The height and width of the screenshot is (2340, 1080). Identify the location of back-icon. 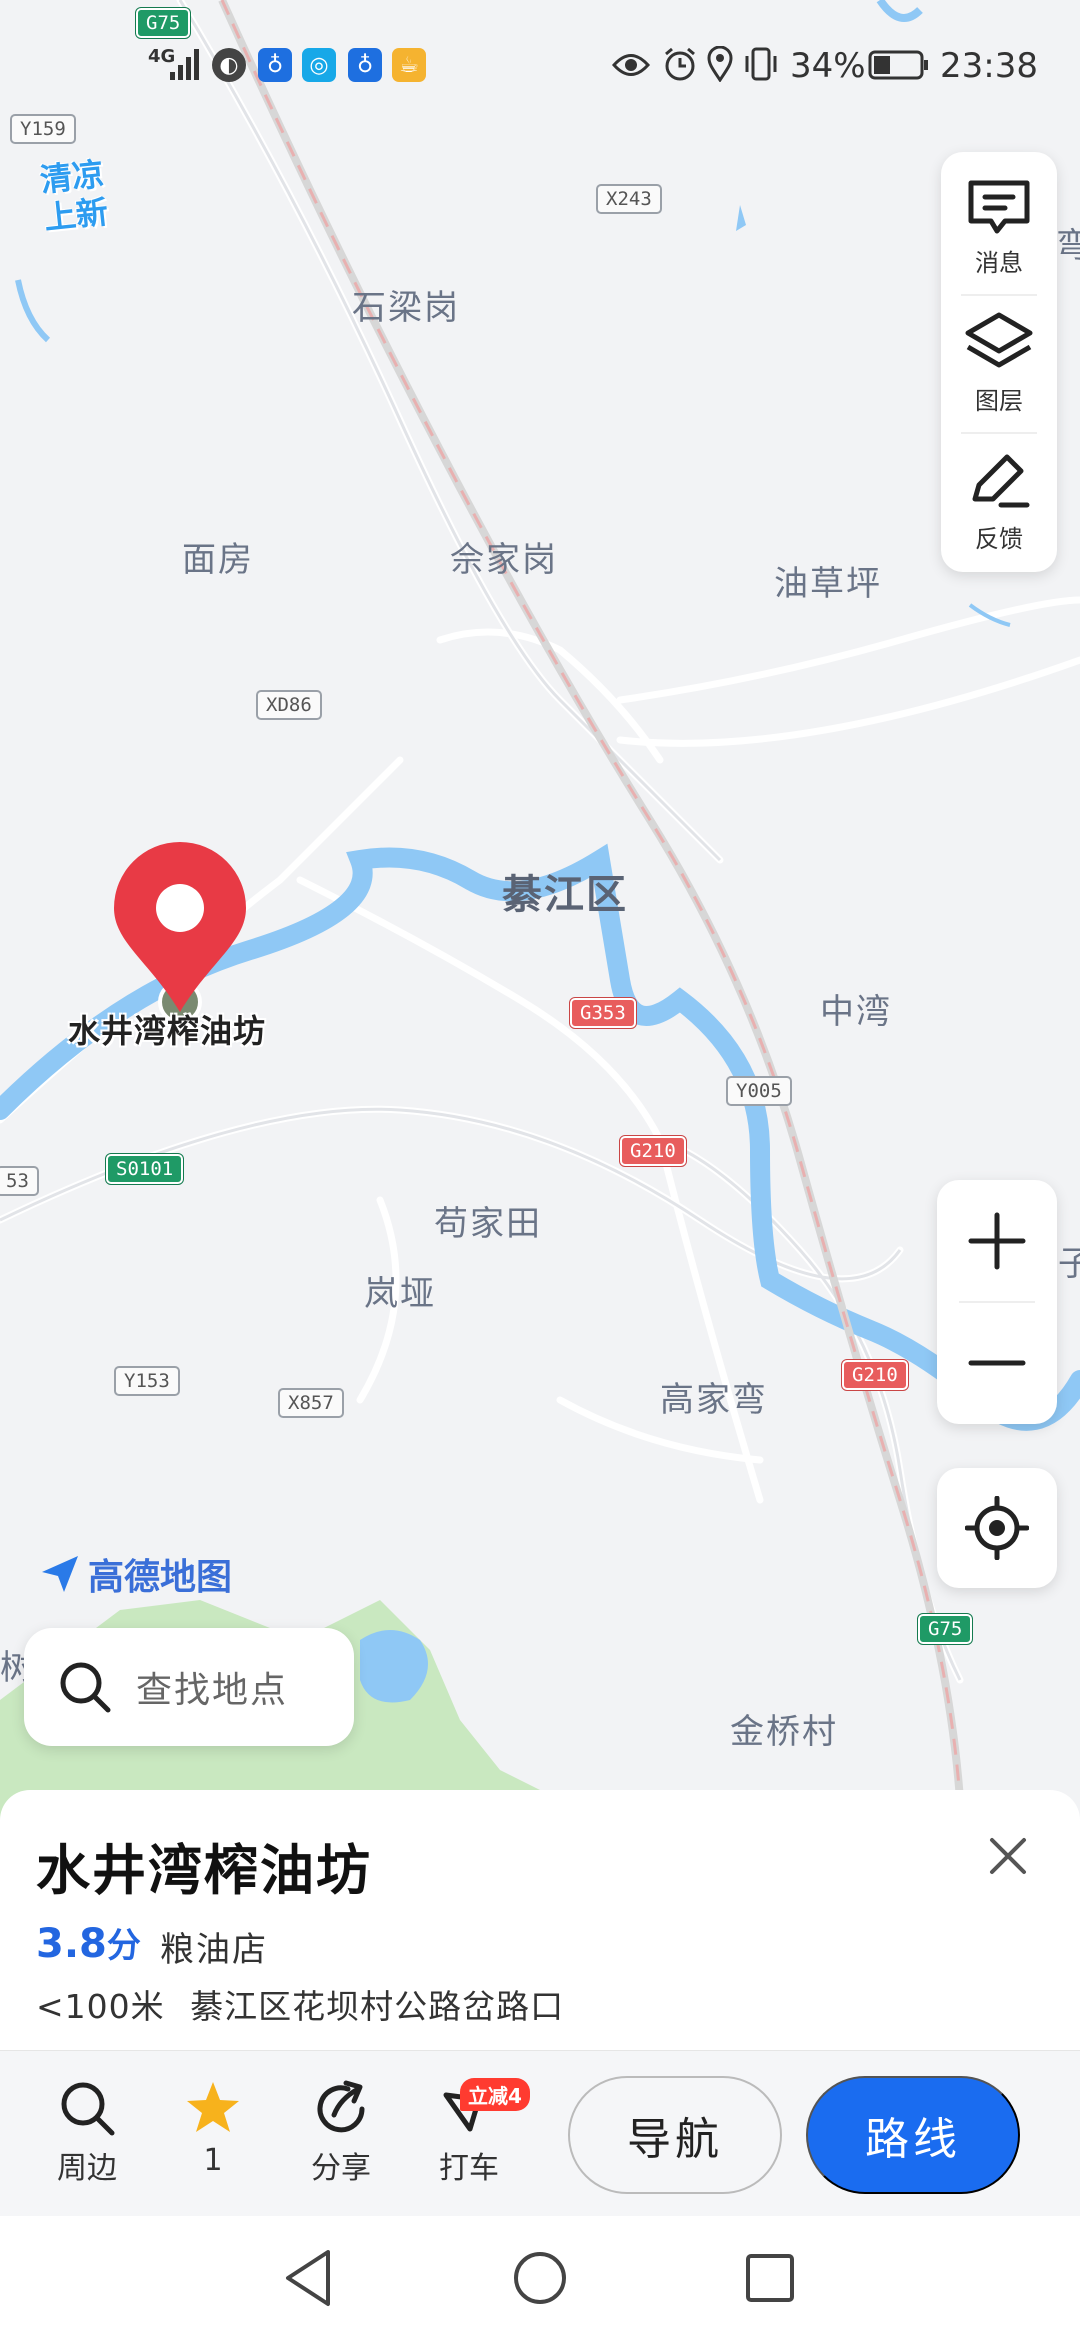
(310, 2278).